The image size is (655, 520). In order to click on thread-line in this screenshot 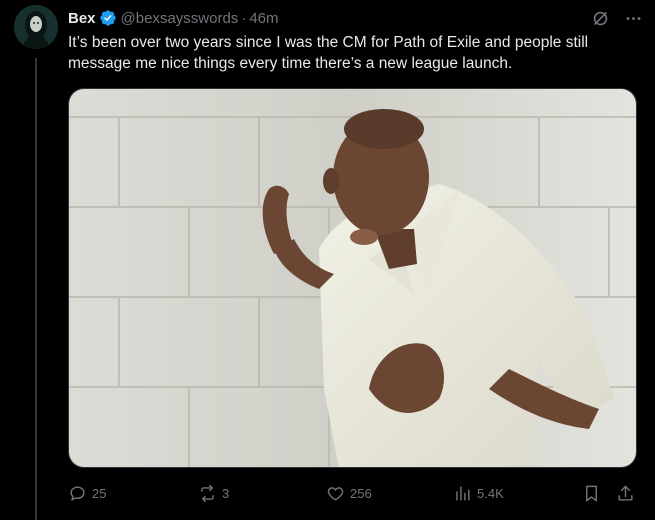, I will do `click(36, 289)`.